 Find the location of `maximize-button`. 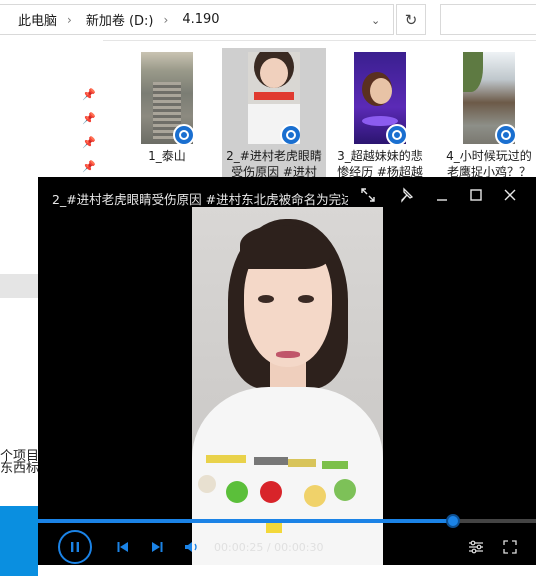

maximize-button is located at coordinates (478, 197).